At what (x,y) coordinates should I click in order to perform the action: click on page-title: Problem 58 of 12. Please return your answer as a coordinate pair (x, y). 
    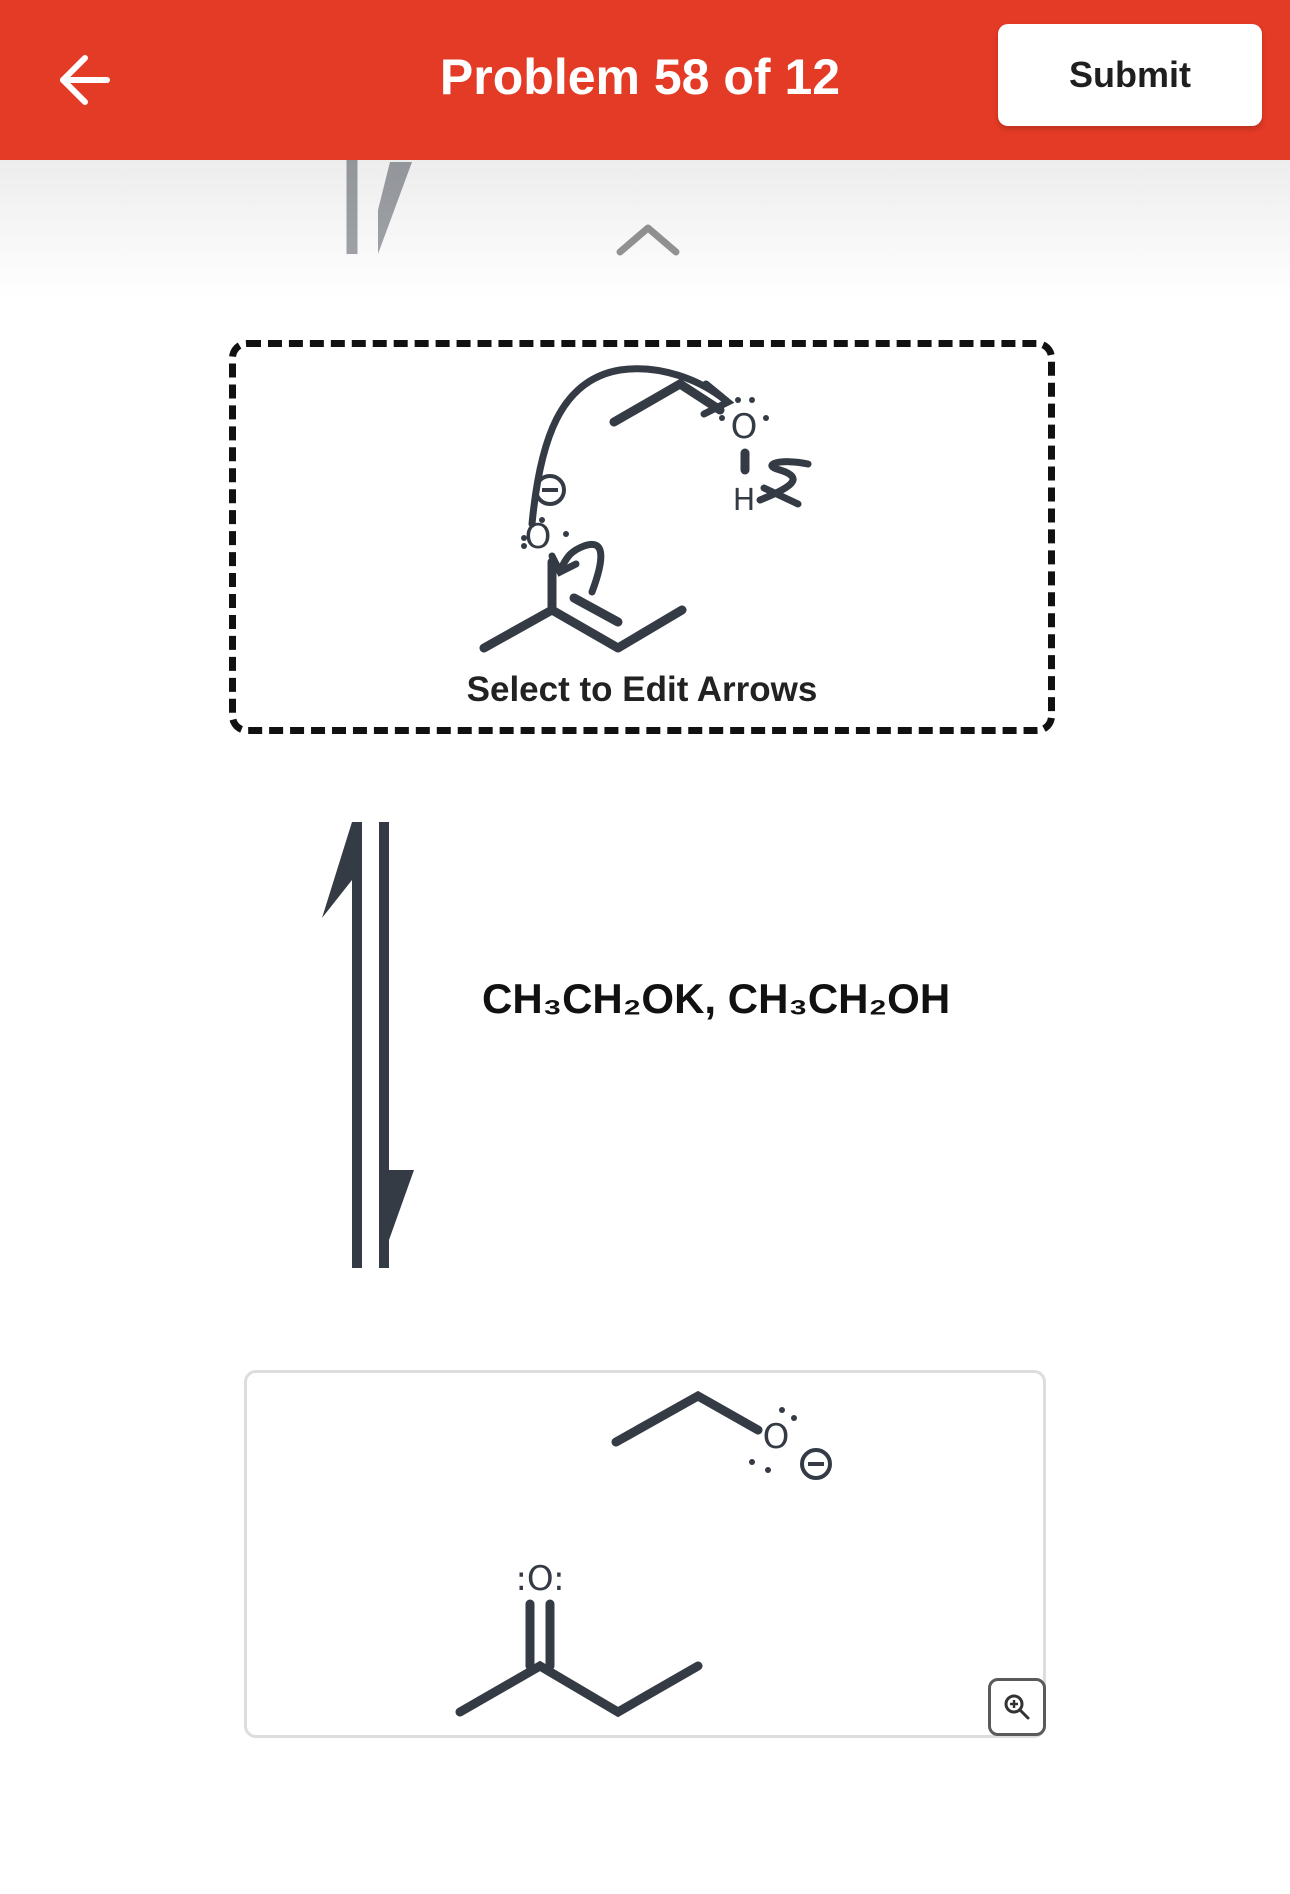
    Looking at the image, I should click on (640, 77).